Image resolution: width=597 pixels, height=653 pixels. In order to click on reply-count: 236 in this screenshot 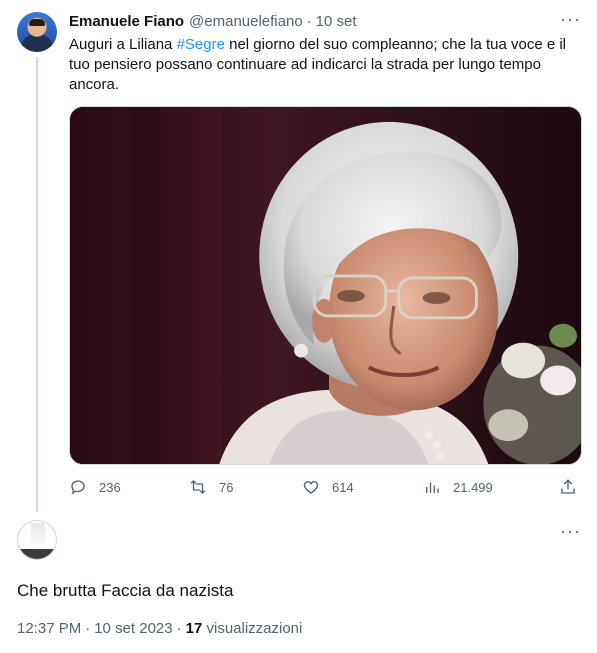, I will do `click(110, 487)`.